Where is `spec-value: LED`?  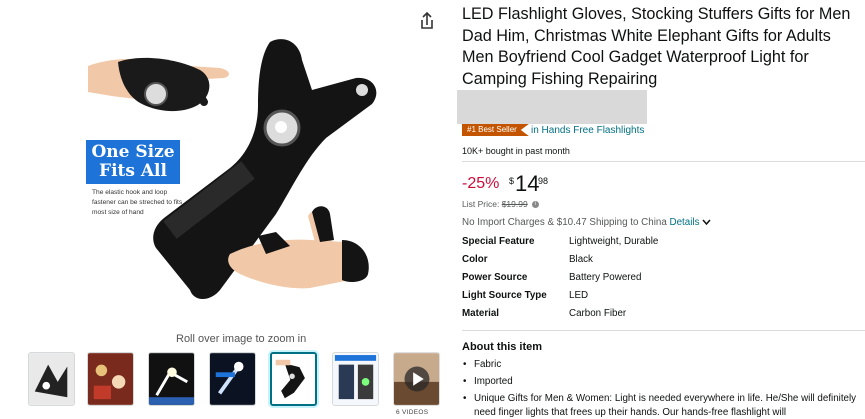 spec-value: LED is located at coordinates (579, 295).